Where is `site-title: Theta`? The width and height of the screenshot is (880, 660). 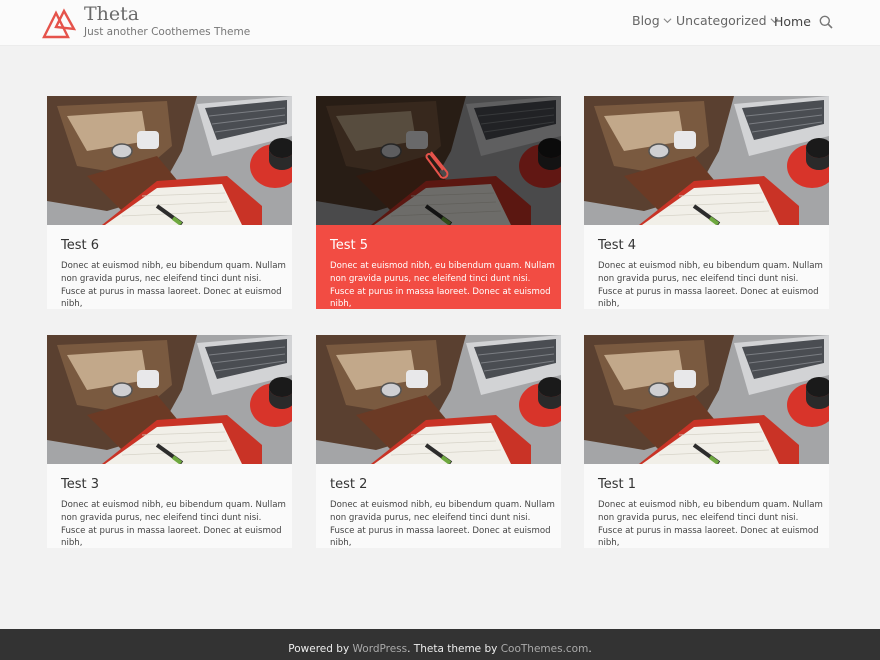 site-title: Theta is located at coordinates (111, 14).